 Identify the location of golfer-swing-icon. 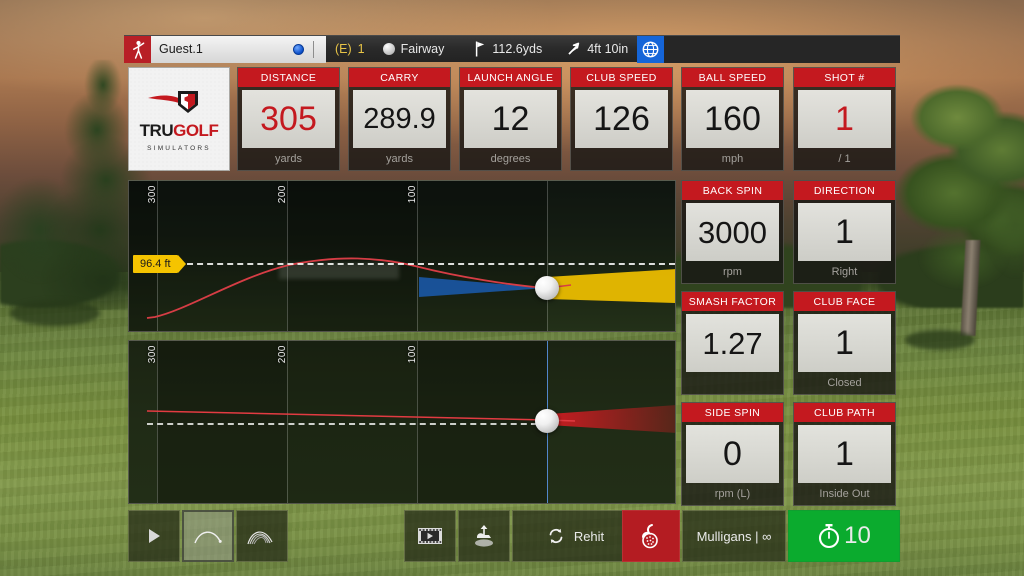
(137, 49).